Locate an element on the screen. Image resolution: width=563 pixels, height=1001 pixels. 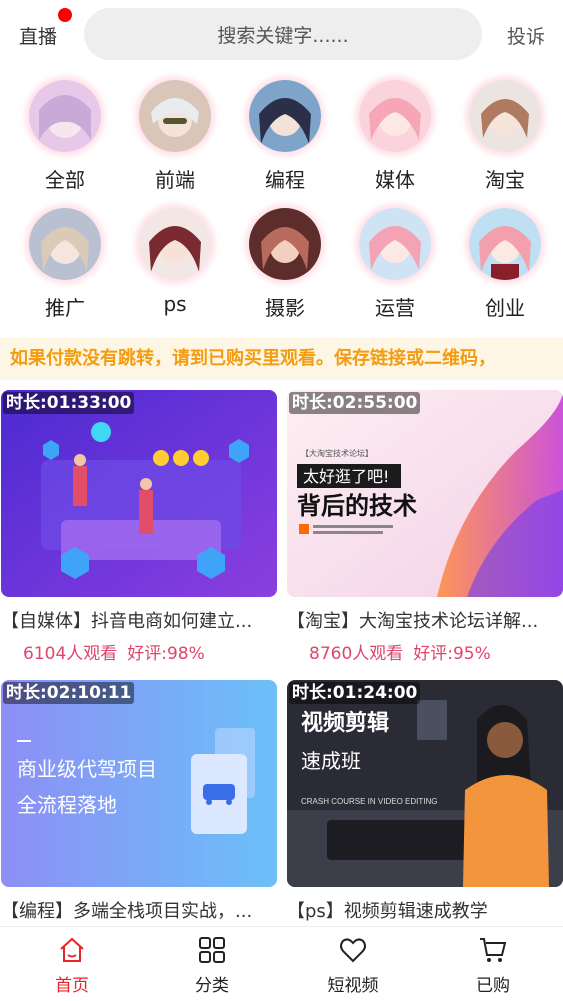
category-item-all: 全部 is located at coordinates (65, 136).